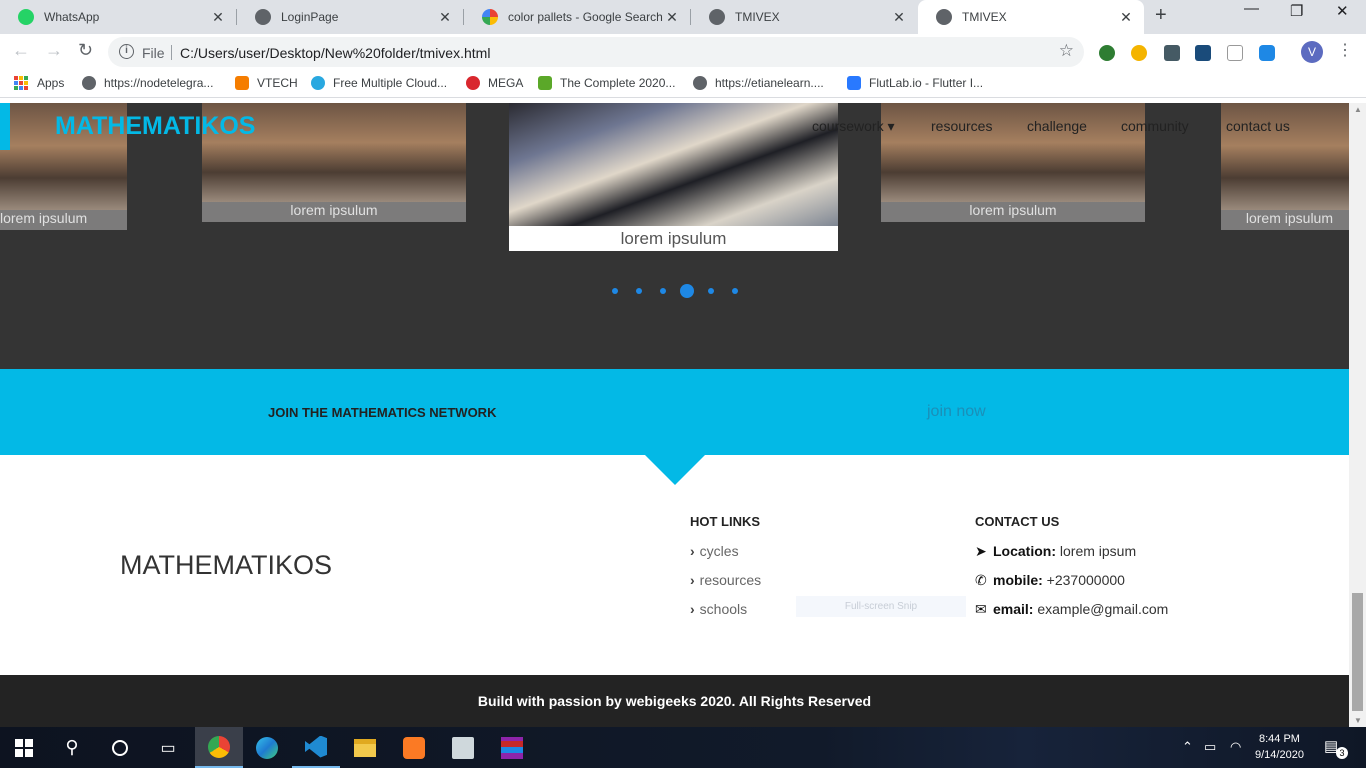 The height and width of the screenshot is (768, 1366). What do you see at coordinates (714, 551) in the screenshot?
I see `hot-link-cycles: › cycles` at bounding box center [714, 551].